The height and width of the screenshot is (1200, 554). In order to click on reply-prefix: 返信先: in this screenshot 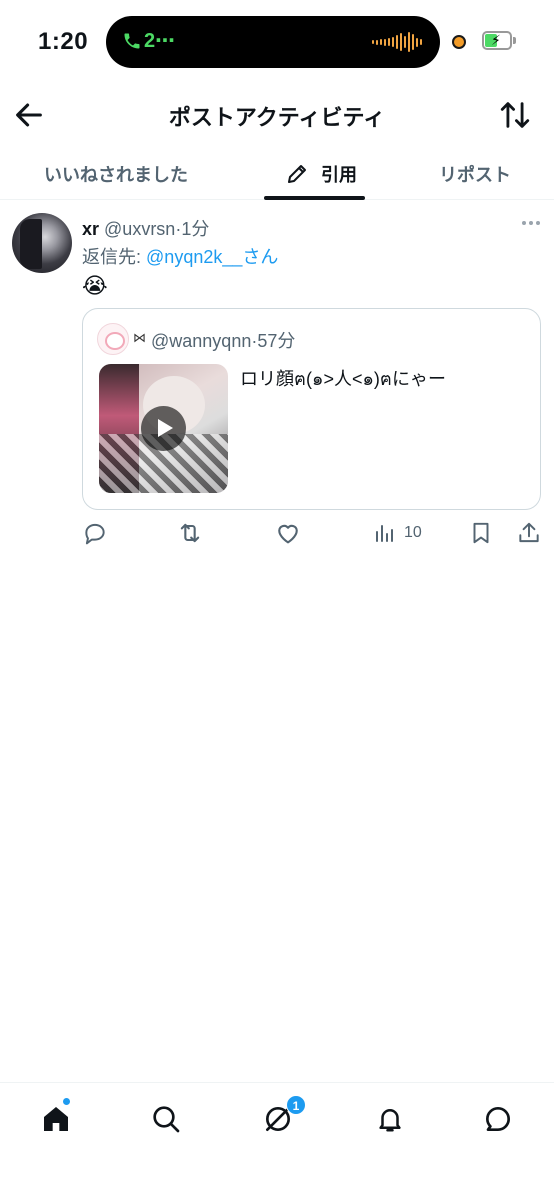, I will do `click(112, 257)`.